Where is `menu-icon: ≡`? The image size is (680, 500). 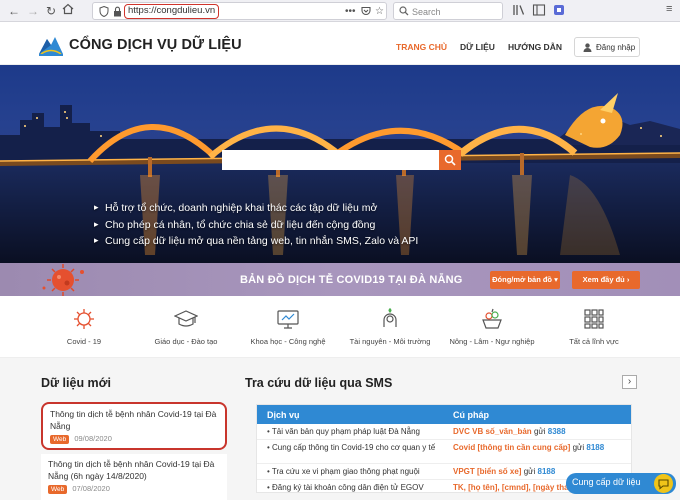 menu-icon: ≡ is located at coordinates (669, 9).